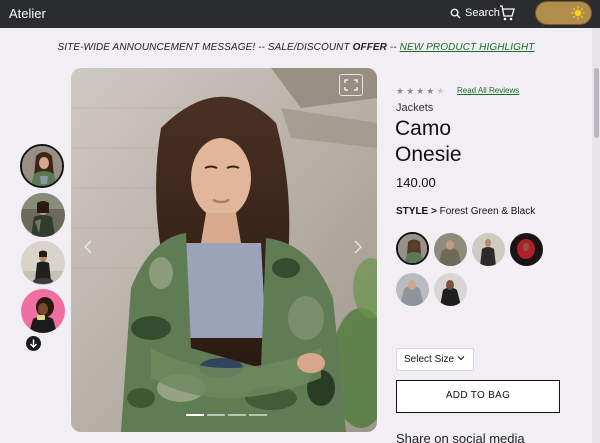 The image size is (600, 443). I want to click on star-rating: ★ ★ ★ ★ ★, so click(420, 91).